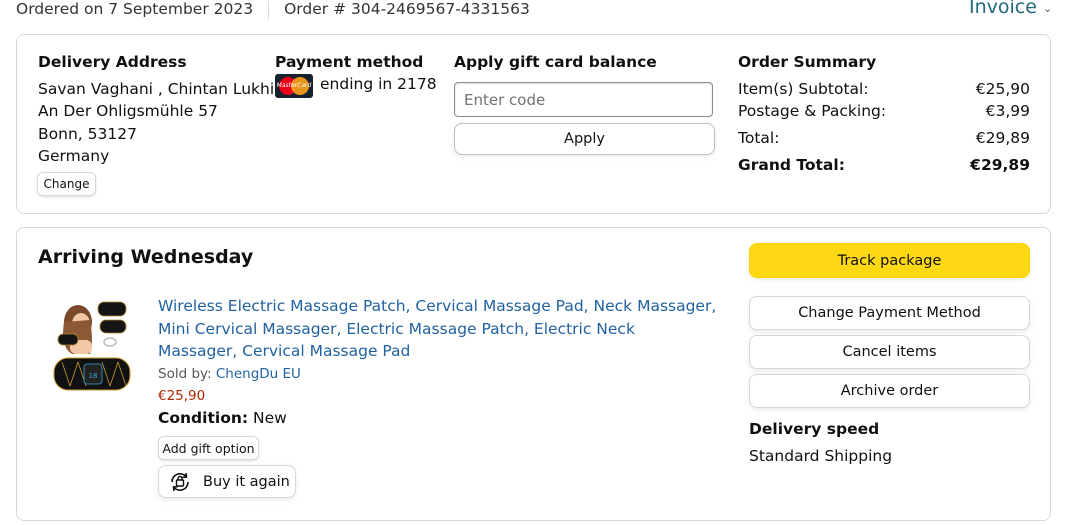  Describe the element at coordinates (889, 313) in the screenshot. I see `change-payment-method-button: Change Payment Method` at that location.